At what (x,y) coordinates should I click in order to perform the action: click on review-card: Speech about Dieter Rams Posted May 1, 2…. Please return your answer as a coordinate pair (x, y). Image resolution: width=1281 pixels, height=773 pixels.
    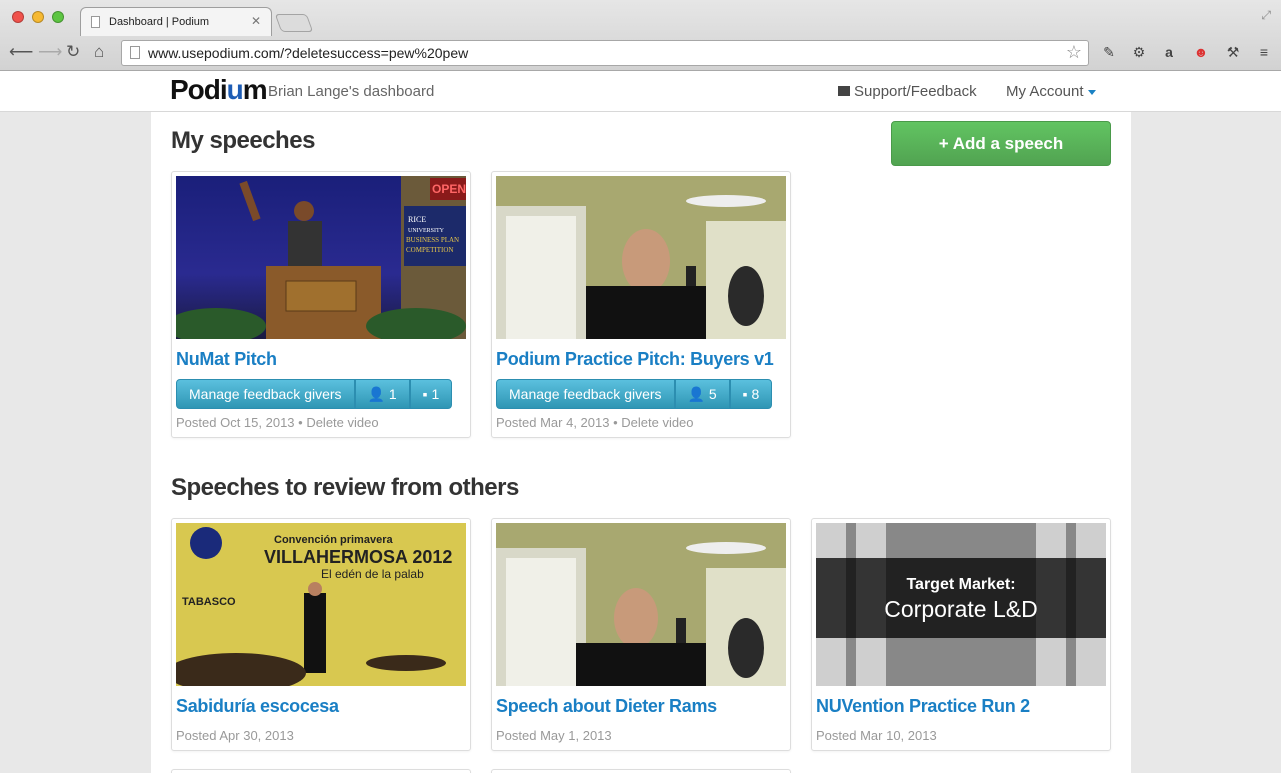
    Looking at the image, I should click on (641, 634).